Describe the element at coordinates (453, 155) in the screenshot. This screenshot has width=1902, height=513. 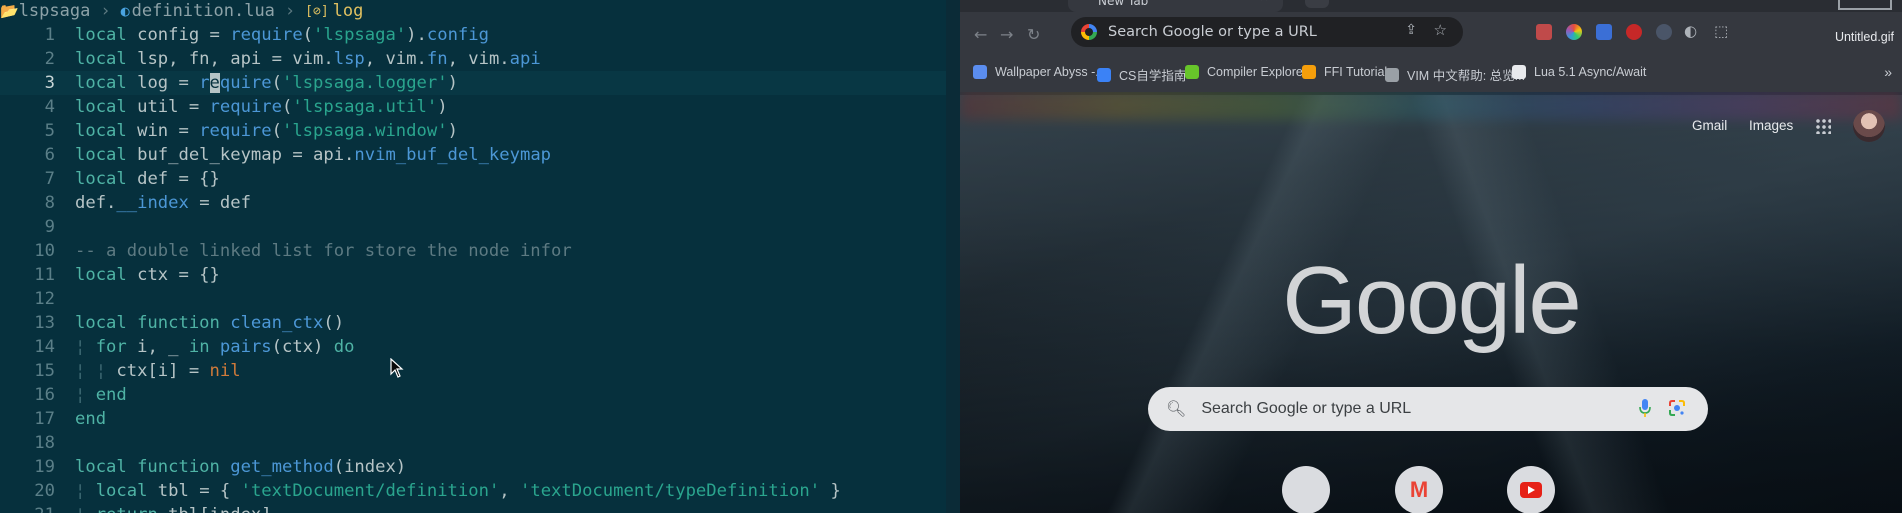
I see `code-token: nvim_buf_del_keymap` at that location.